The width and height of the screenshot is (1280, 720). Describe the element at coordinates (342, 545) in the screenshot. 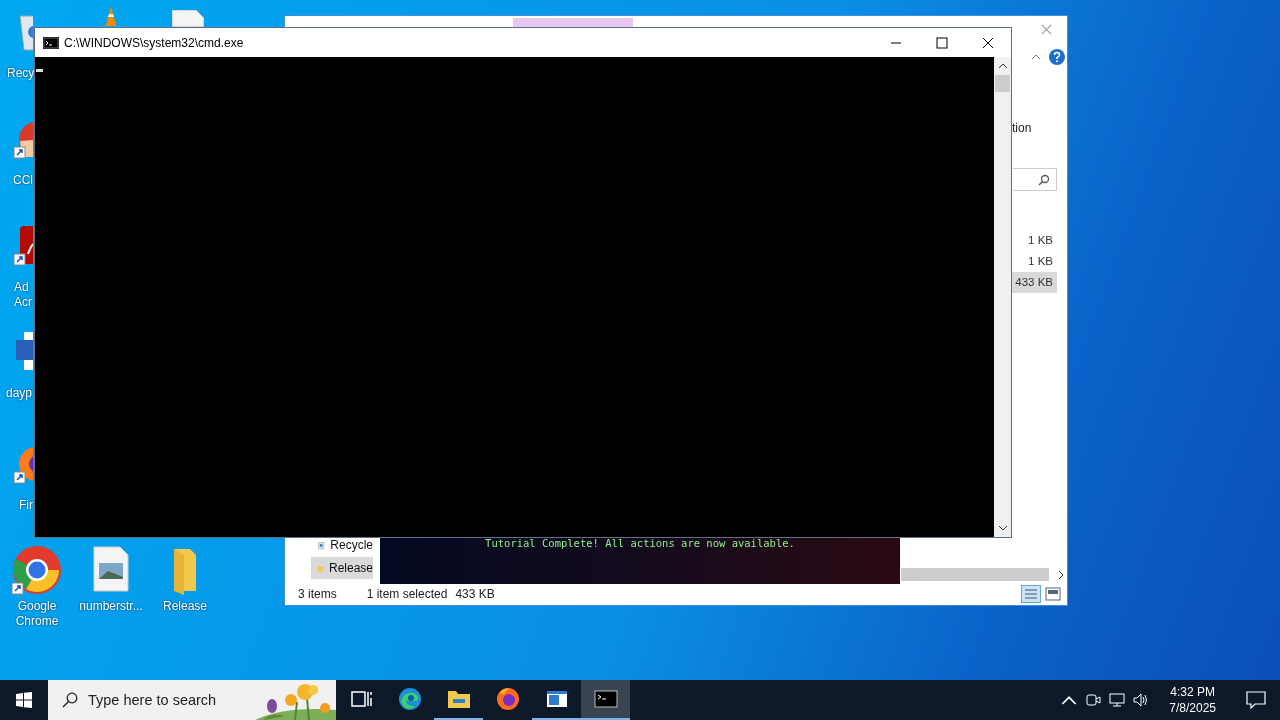

I see `nav-item: Recycle` at that location.